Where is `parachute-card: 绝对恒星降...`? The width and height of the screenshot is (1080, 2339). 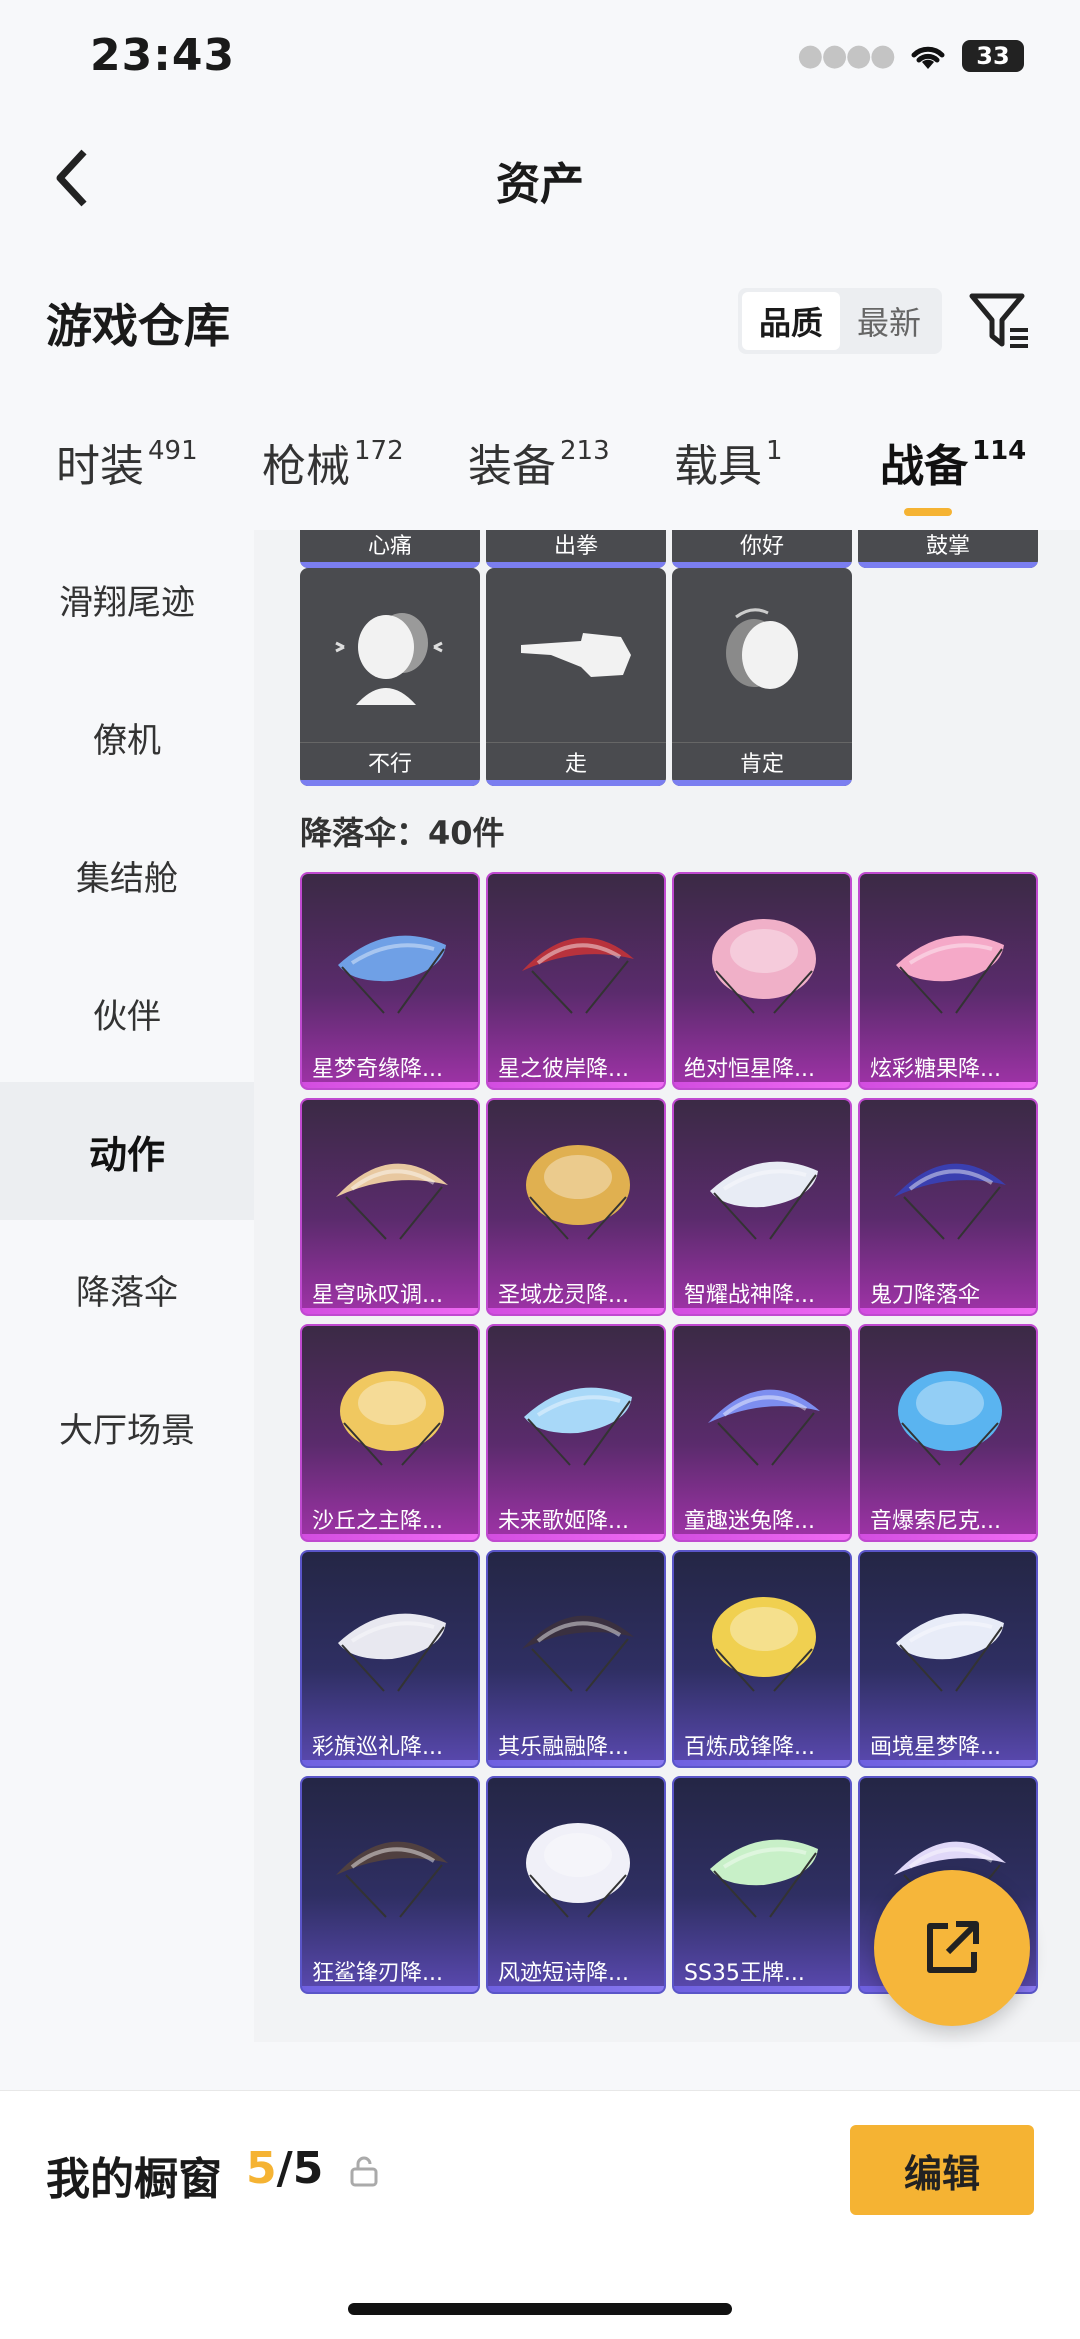 parachute-card: 绝对恒星降... is located at coordinates (762, 981).